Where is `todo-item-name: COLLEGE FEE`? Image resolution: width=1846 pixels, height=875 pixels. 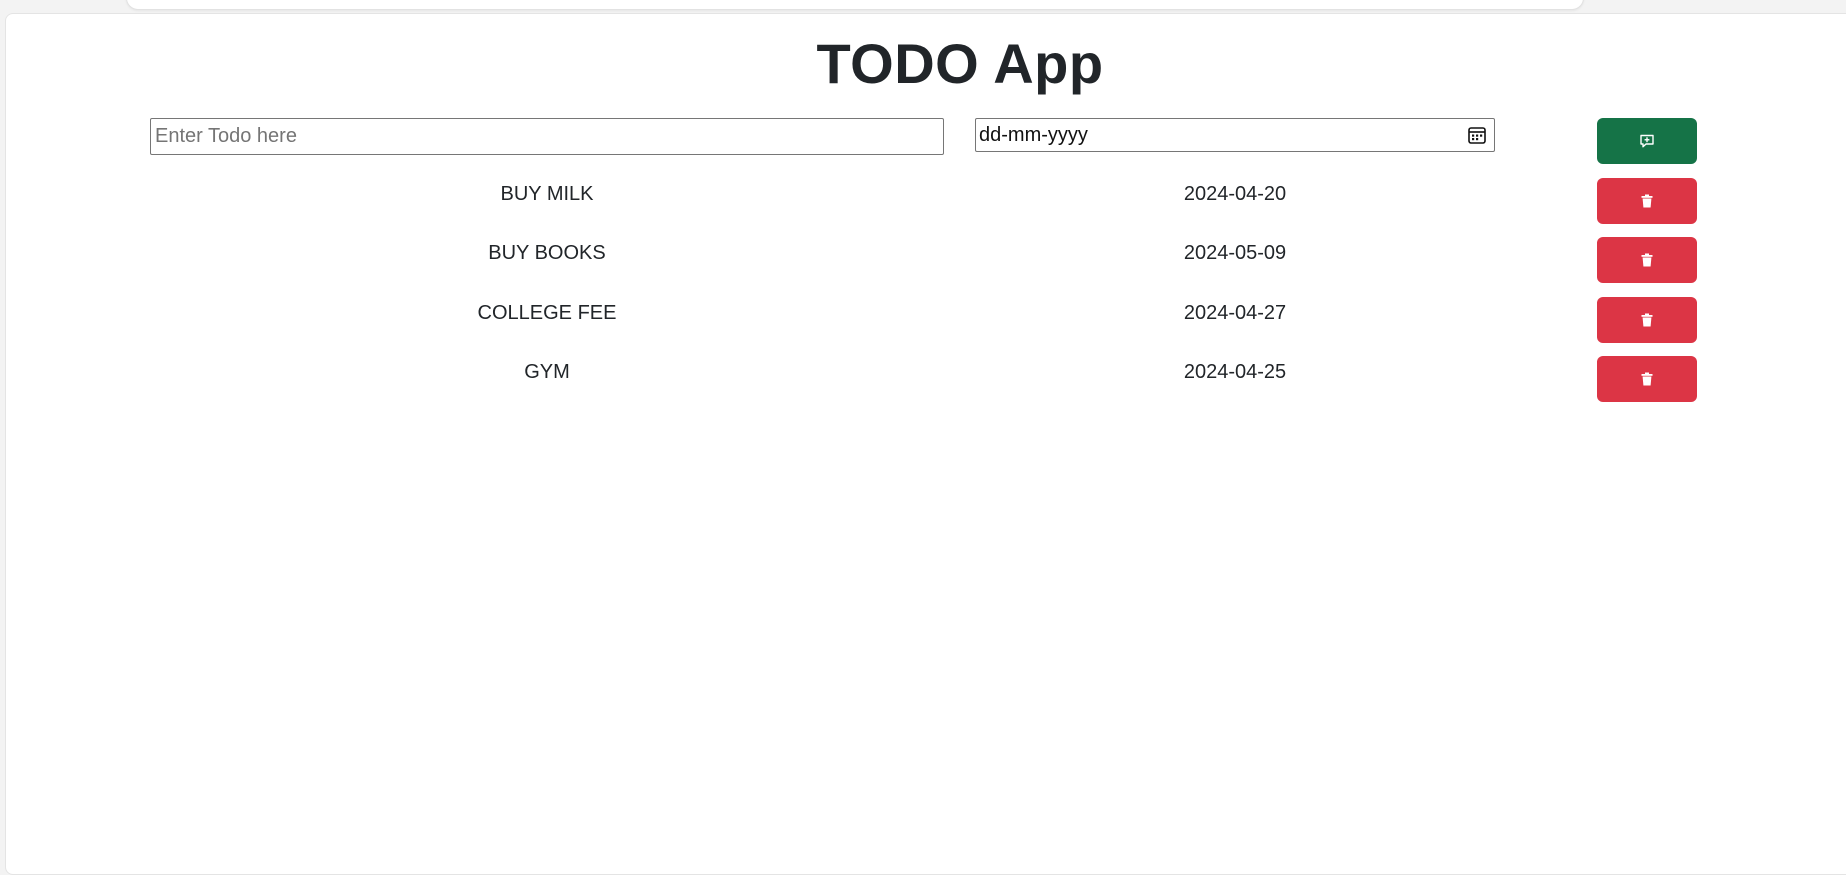 todo-item-name: COLLEGE FEE is located at coordinates (547, 313).